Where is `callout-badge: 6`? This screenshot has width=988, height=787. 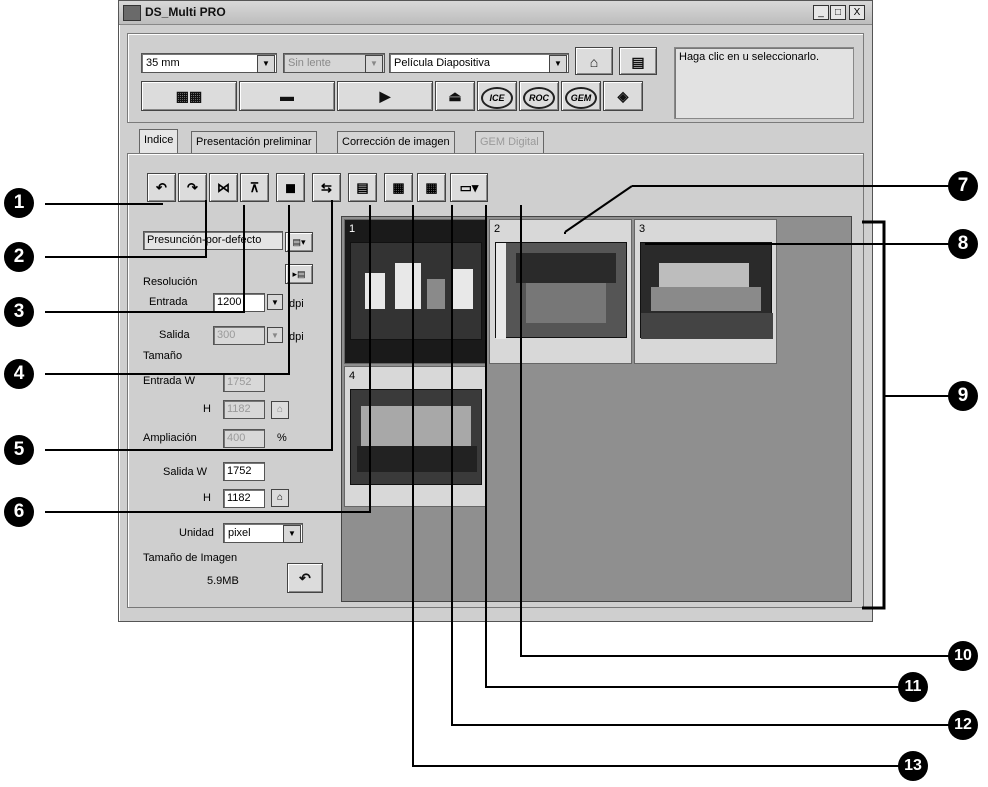 callout-badge: 6 is located at coordinates (19, 512).